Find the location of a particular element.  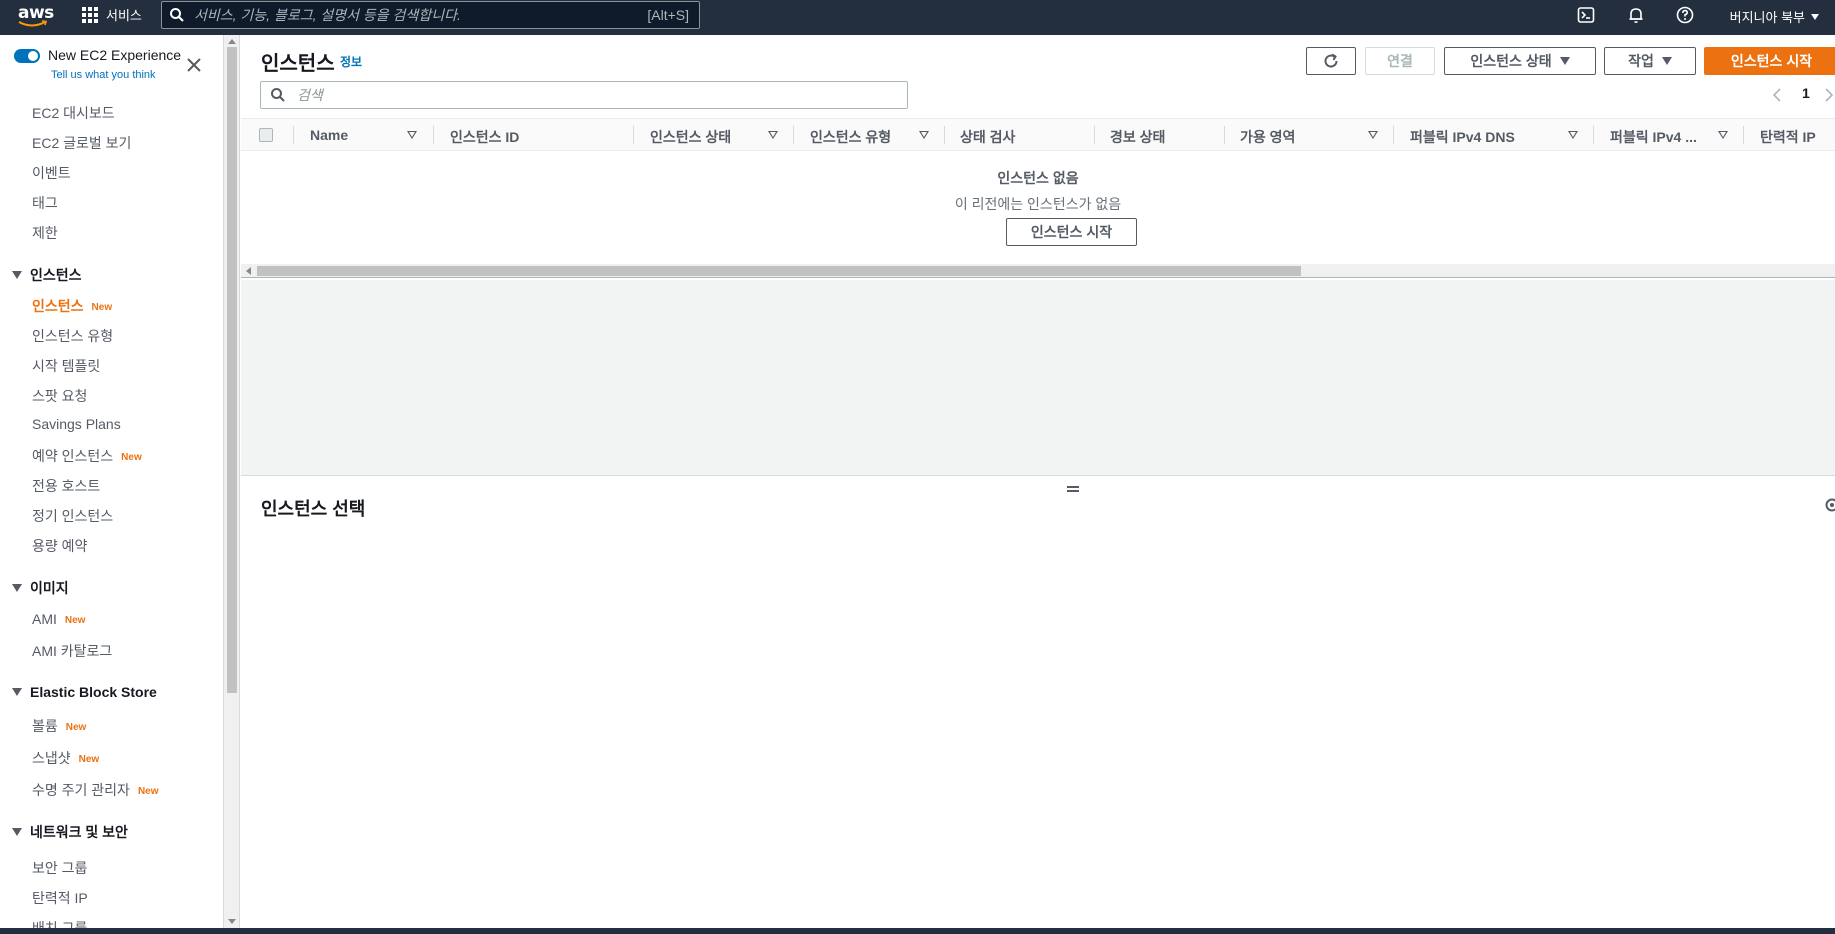

chevron-left-icon is located at coordinates (1777, 95).